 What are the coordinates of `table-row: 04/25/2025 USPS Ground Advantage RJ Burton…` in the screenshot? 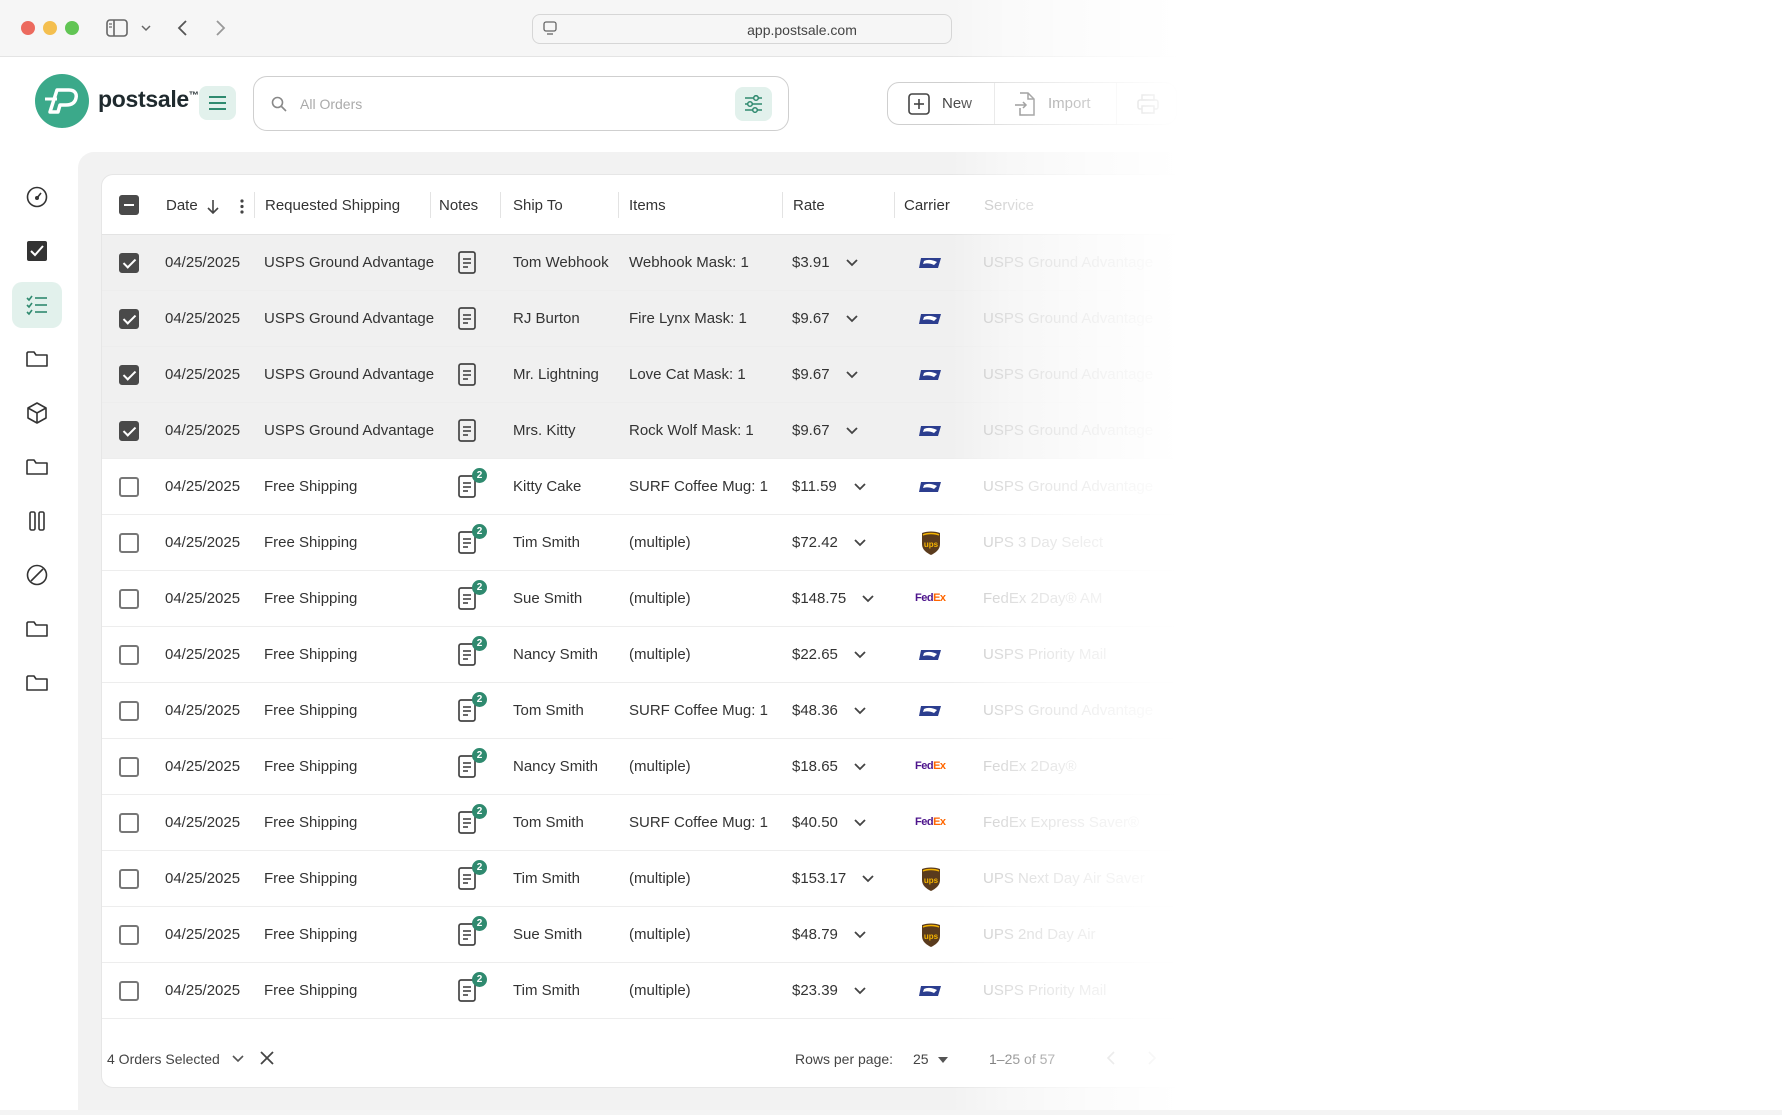 It's located at (942, 319).